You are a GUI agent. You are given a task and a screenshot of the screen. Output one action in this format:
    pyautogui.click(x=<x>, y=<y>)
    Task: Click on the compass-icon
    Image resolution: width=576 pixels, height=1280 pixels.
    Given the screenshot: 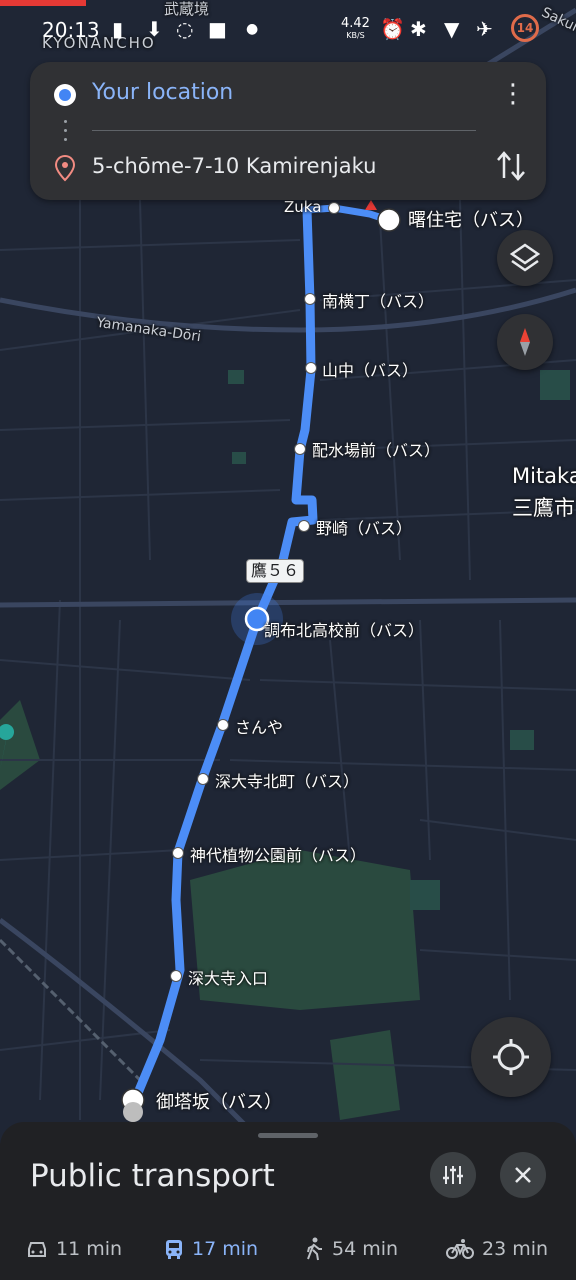 What is the action you would take?
    pyautogui.click(x=525, y=342)
    